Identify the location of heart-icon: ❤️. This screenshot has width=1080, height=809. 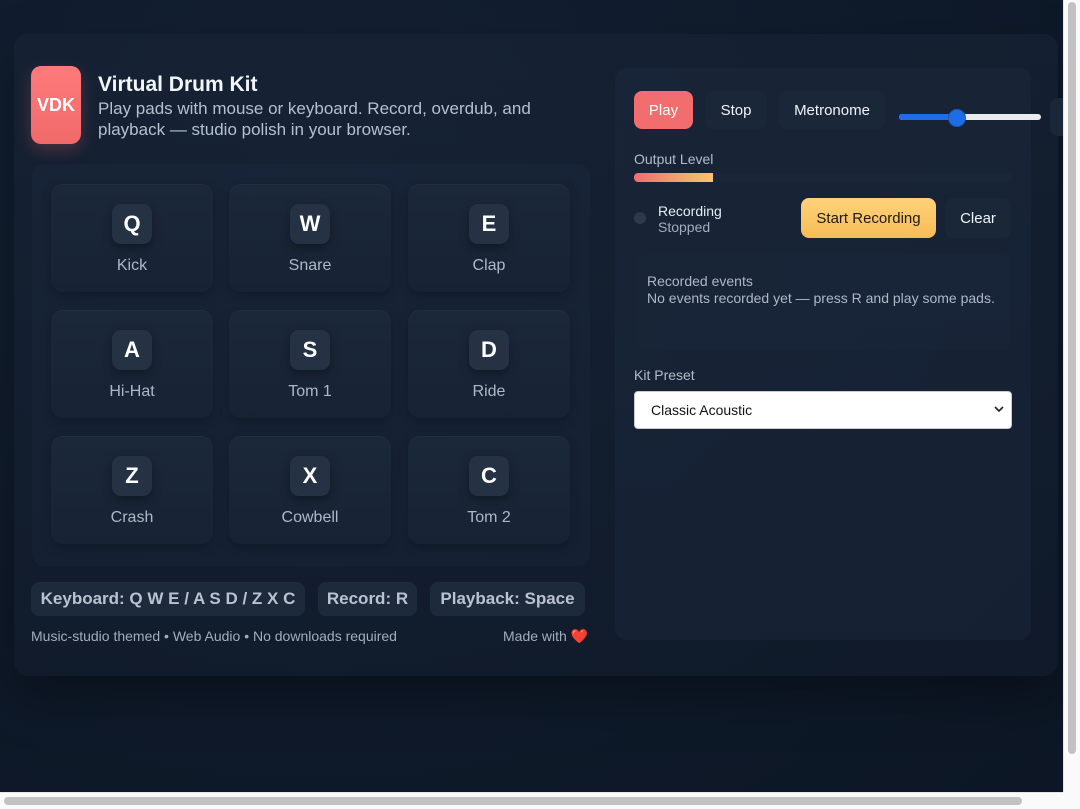
(579, 636).